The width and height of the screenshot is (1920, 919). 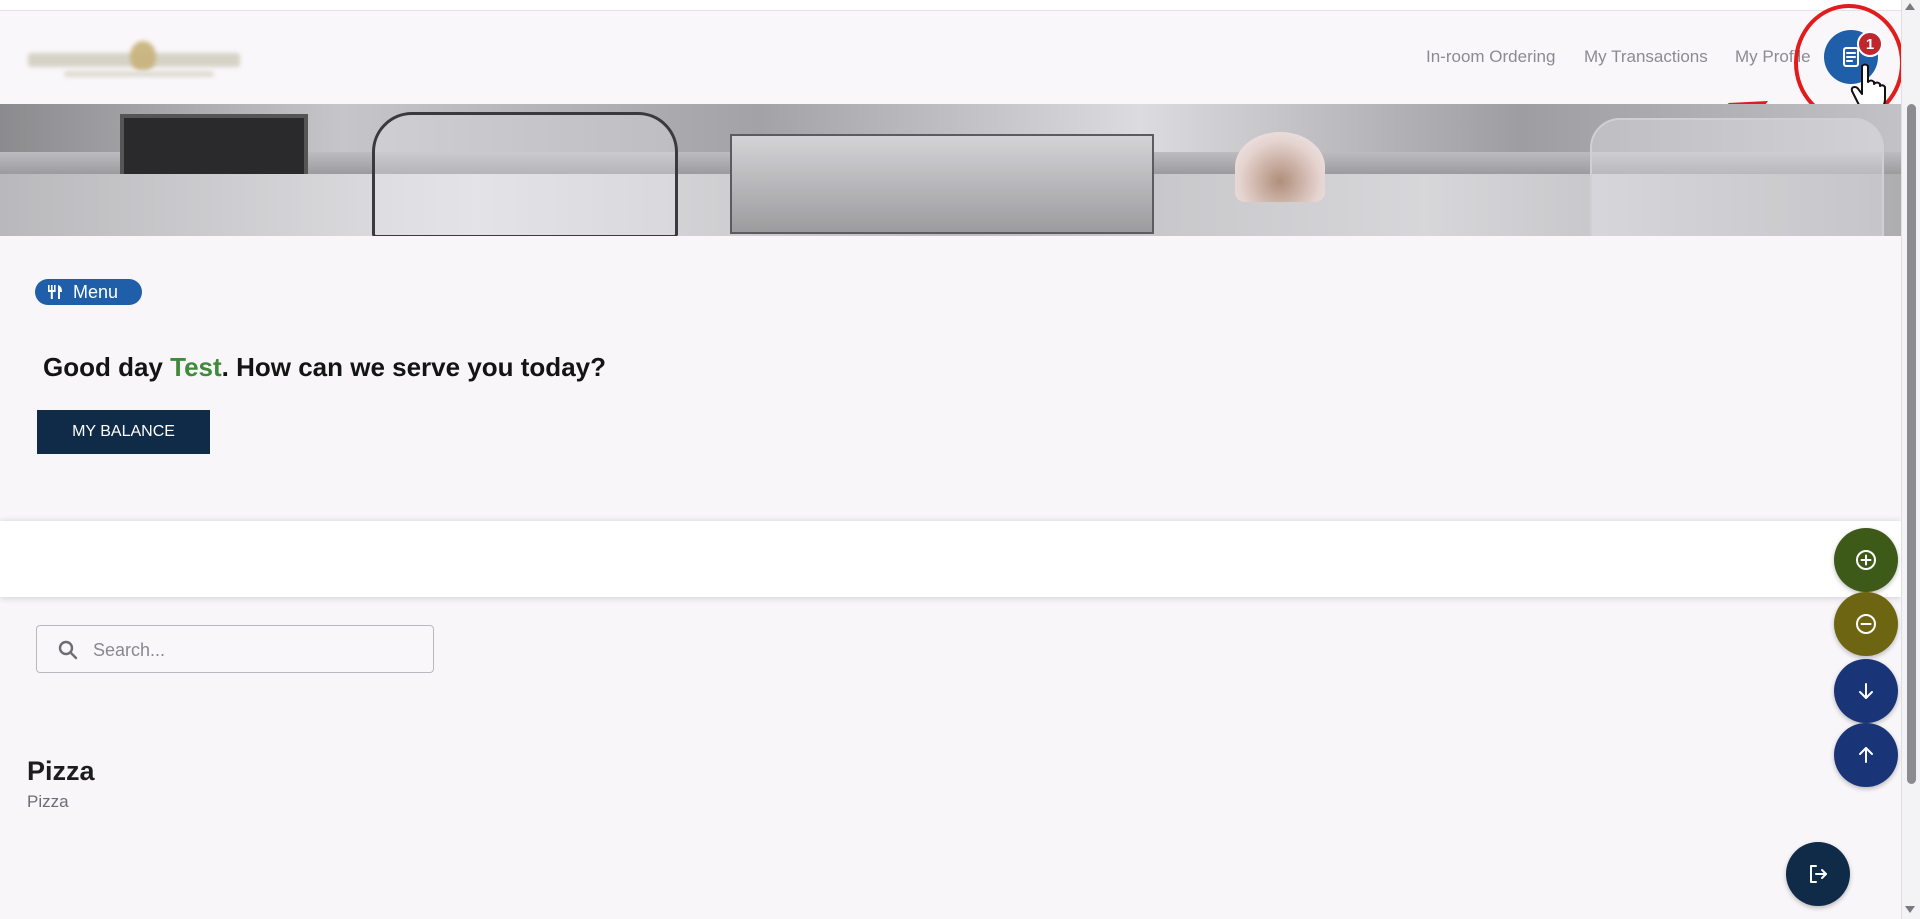 I want to click on cart-count-badge: 1, so click(x=1870, y=44).